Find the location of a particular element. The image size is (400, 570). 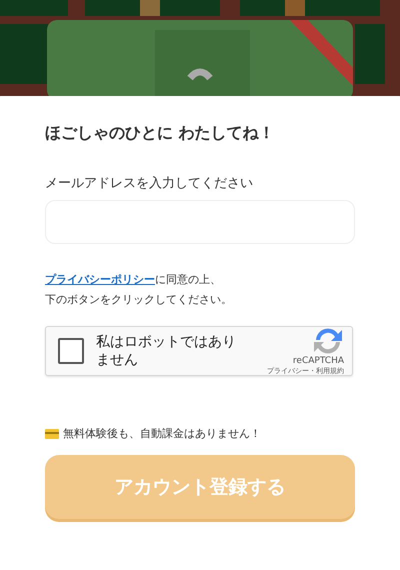

captcha-label: 私はロボットではありません is located at coordinates (166, 351).